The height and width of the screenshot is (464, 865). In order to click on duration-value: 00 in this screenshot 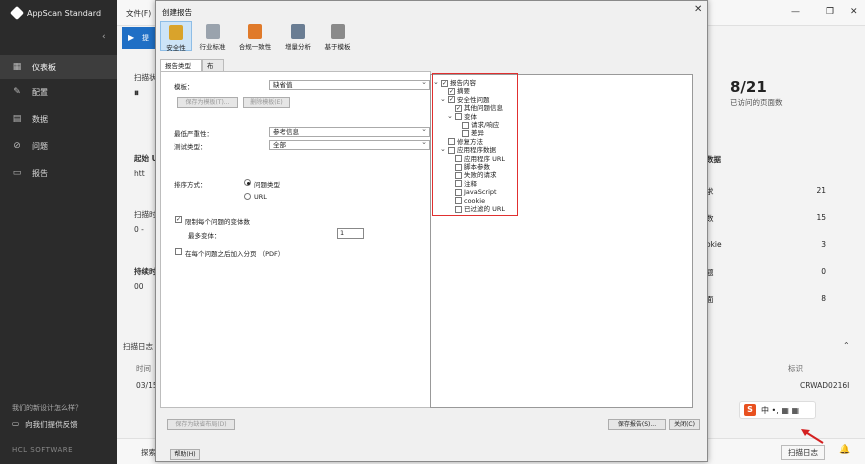, I will do `click(139, 286)`.